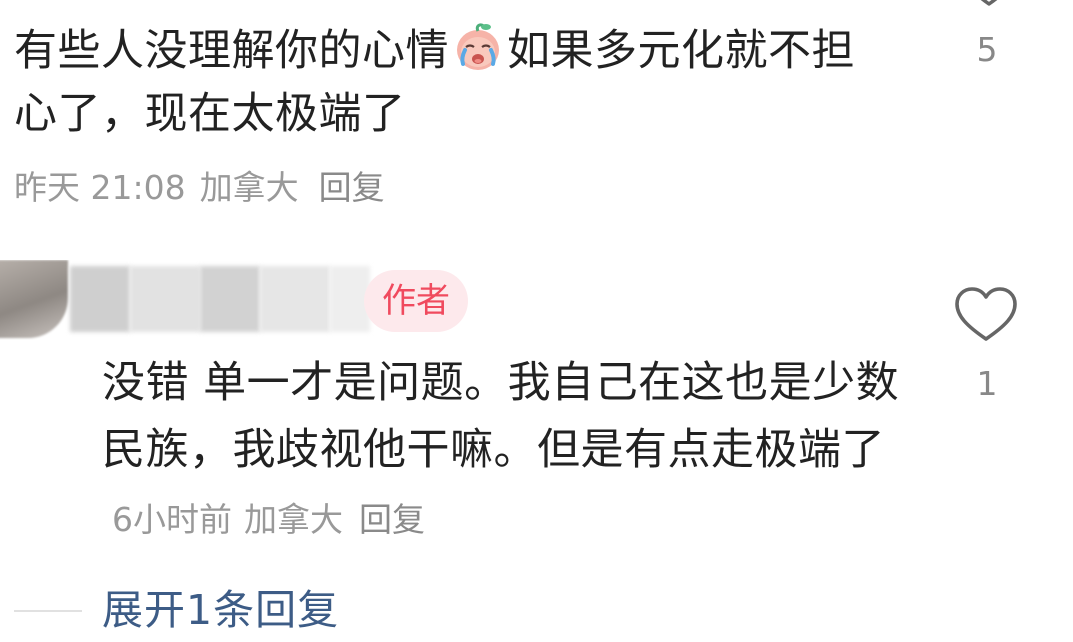 This screenshot has height=642, width=1073. I want to click on comment-1-reply-button: 回复, so click(352, 187).